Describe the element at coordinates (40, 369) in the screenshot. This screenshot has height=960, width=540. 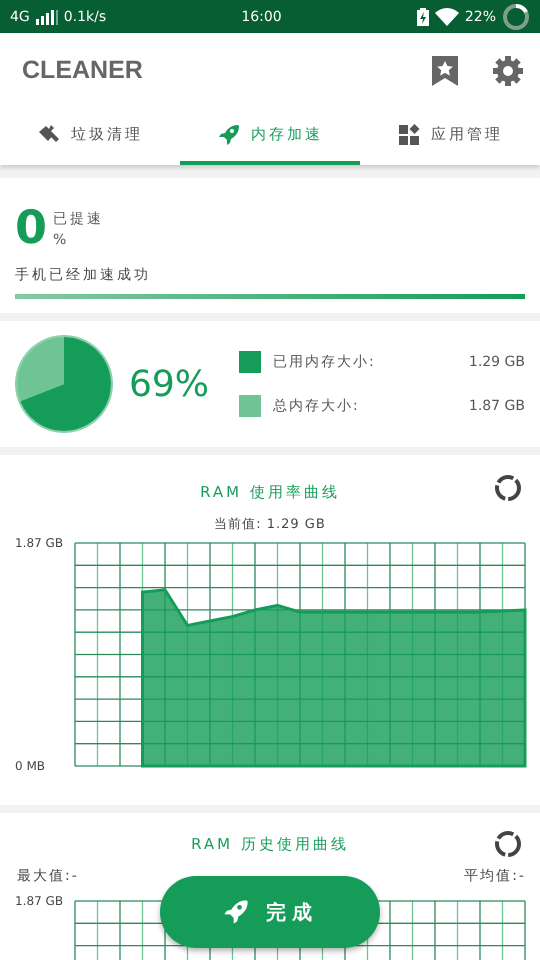
I see `pie-free-slice` at that location.